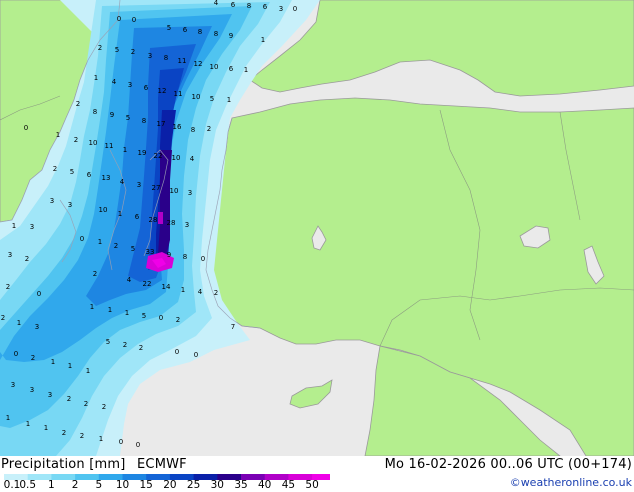 This screenshot has height=492, width=634. I want to click on colorbar-tick-label: 35, so click(241, 485).